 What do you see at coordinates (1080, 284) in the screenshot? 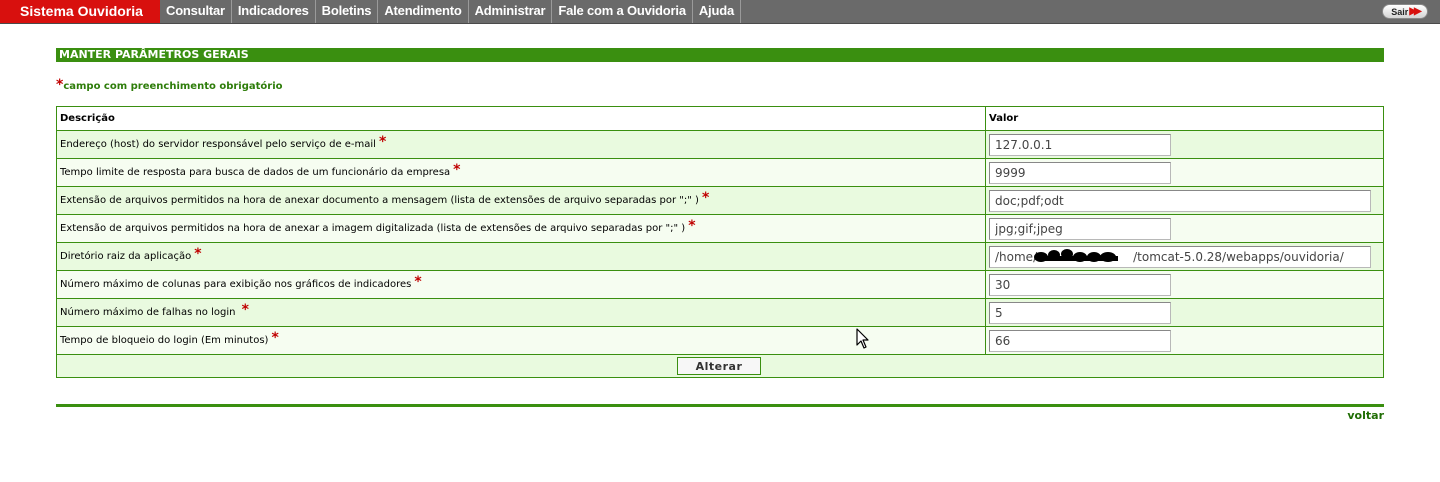
I see `max-chart-columns-field` at bounding box center [1080, 284].